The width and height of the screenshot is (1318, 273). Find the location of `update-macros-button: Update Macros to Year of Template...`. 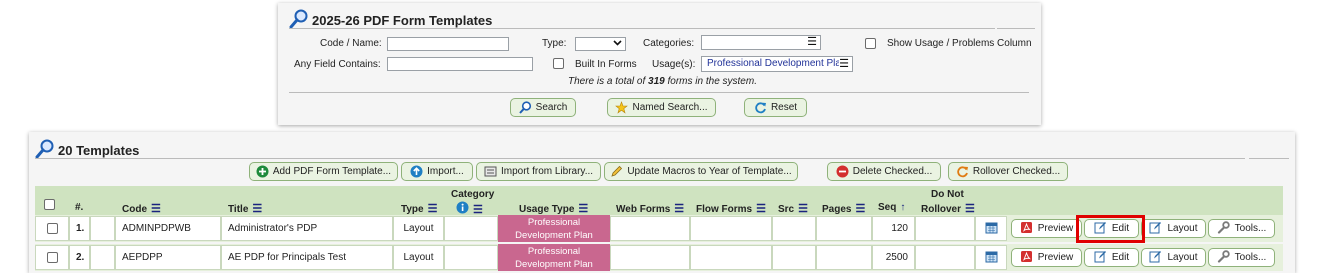

update-macros-button: Update Macros to Year of Template... is located at coordinates (701, 171).